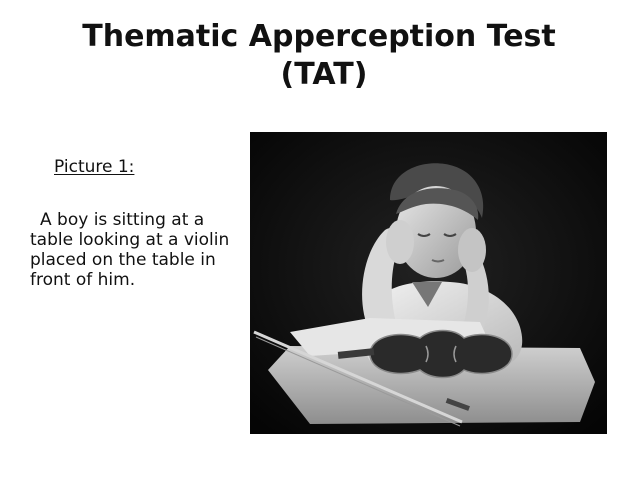  What do you see at coordinates (400, 242) in the screenshot?
I see `left-hand` at bounding box center [400, 242].